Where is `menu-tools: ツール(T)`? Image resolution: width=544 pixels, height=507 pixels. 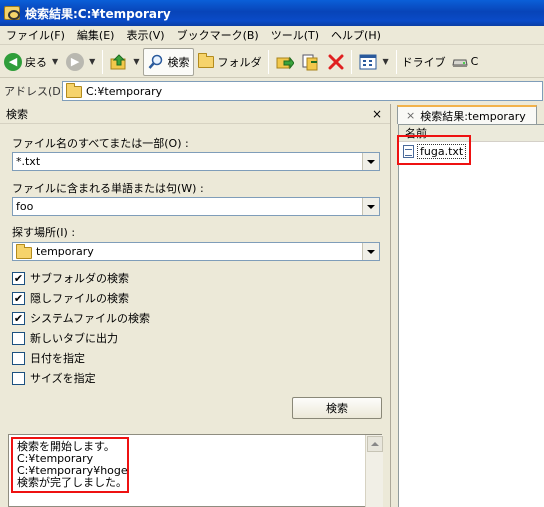 menu-tools: ツール(T) is located at coordinates (295, 35).